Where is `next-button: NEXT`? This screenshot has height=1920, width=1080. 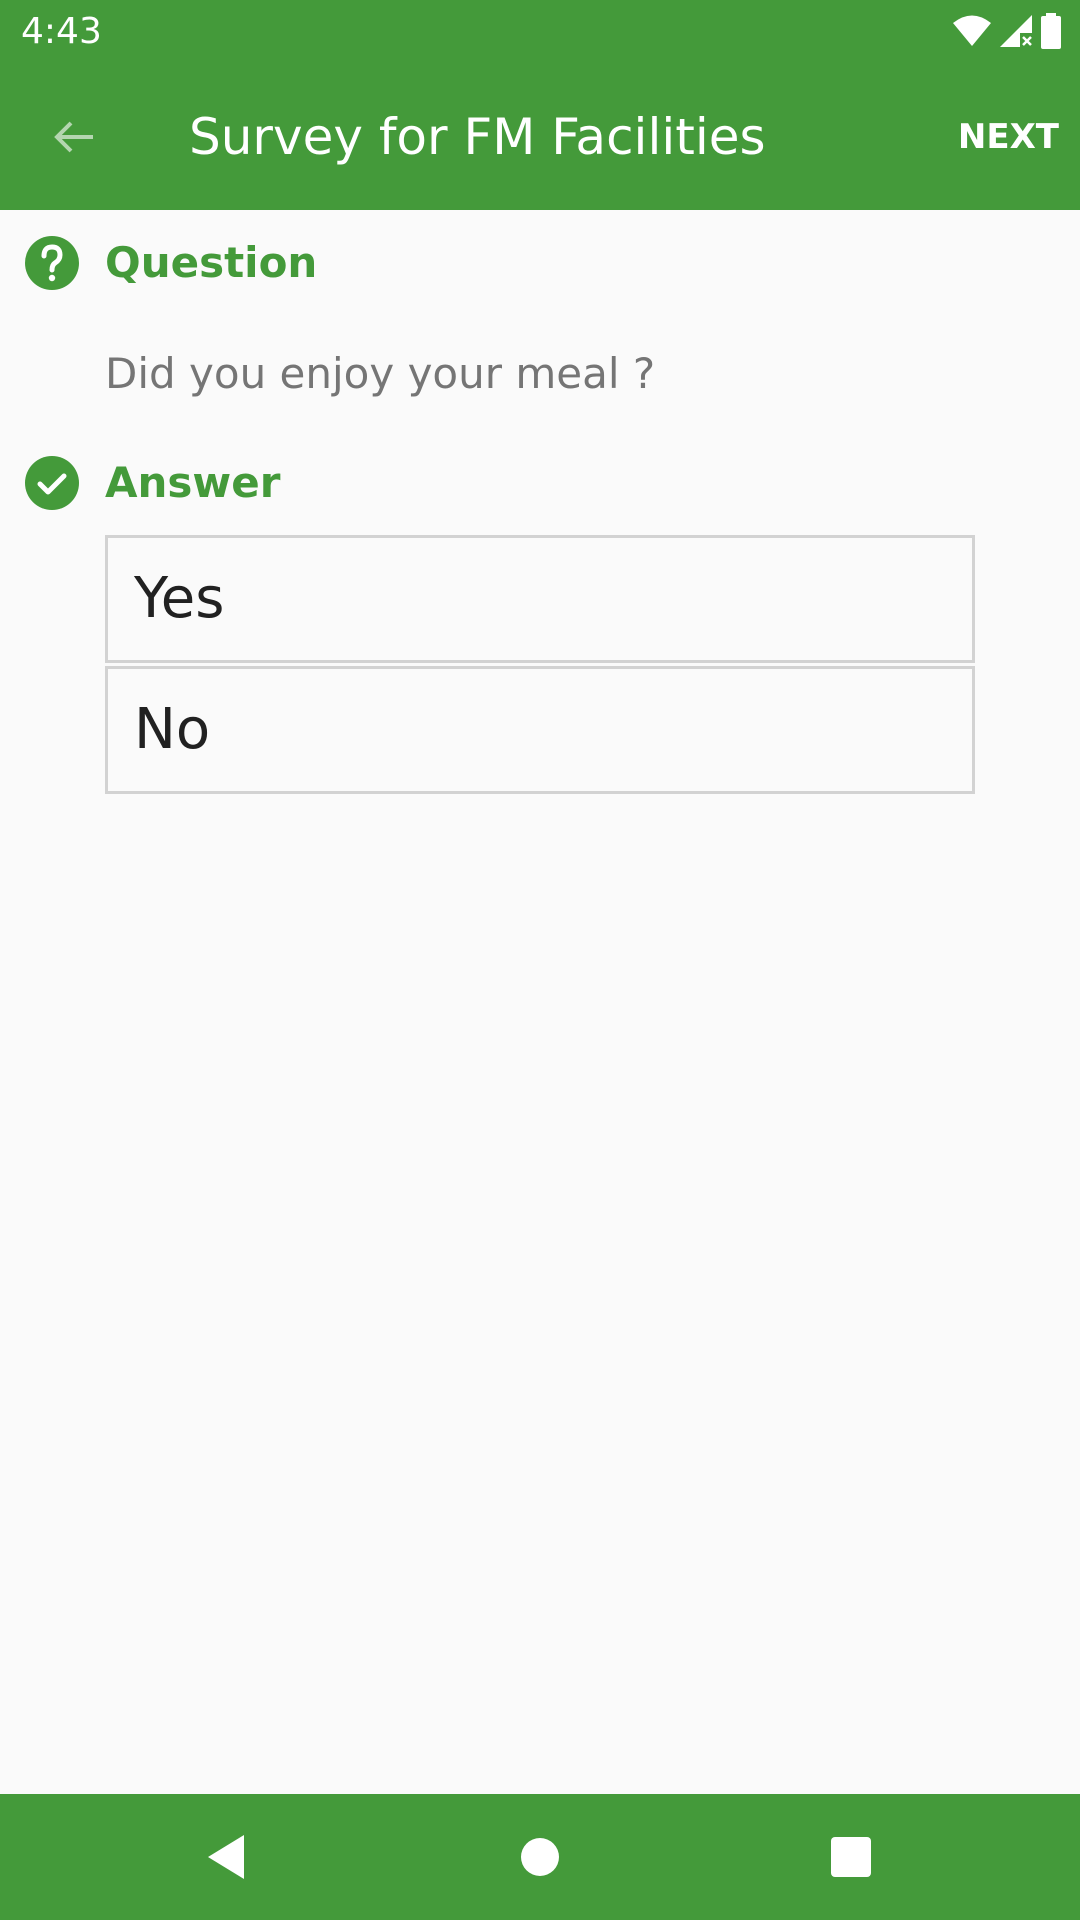
next-button: NEXT is located at coordinates (1008, 137).